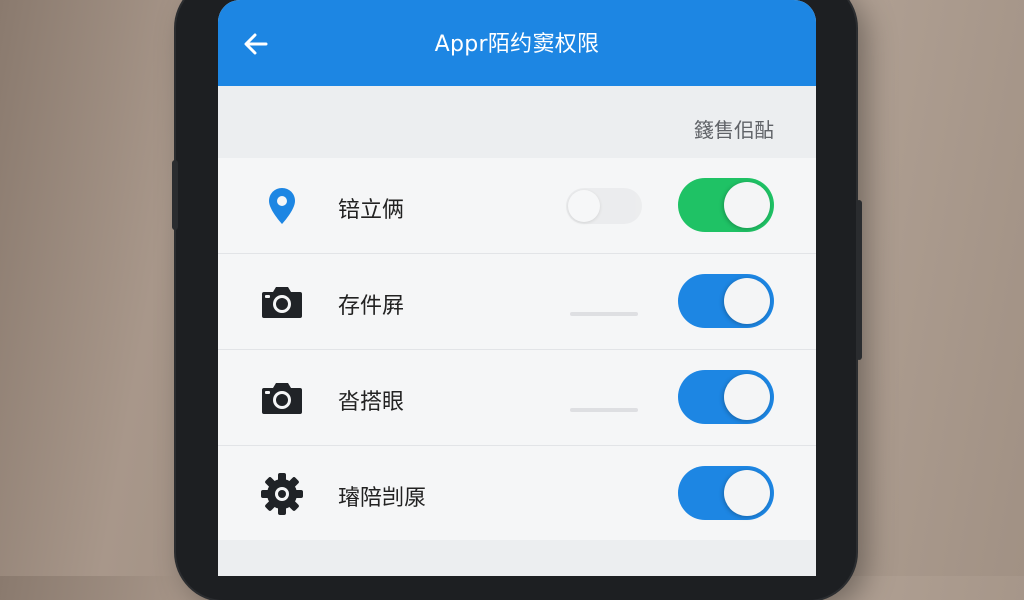  I want to click on permission-label: 沓搭眼, so click(371, 402).